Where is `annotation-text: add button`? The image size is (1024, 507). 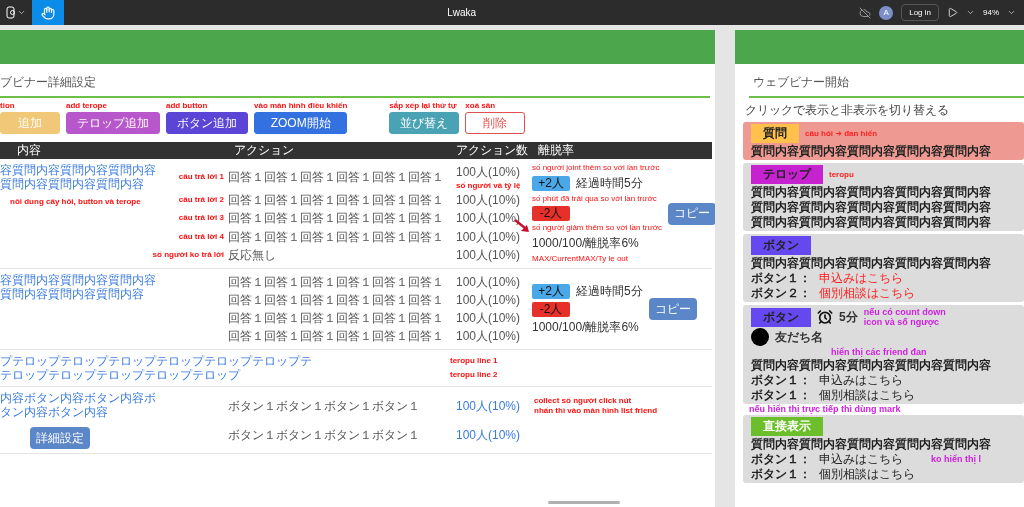
annotation-text: add button is located at coordinates (187, 106).